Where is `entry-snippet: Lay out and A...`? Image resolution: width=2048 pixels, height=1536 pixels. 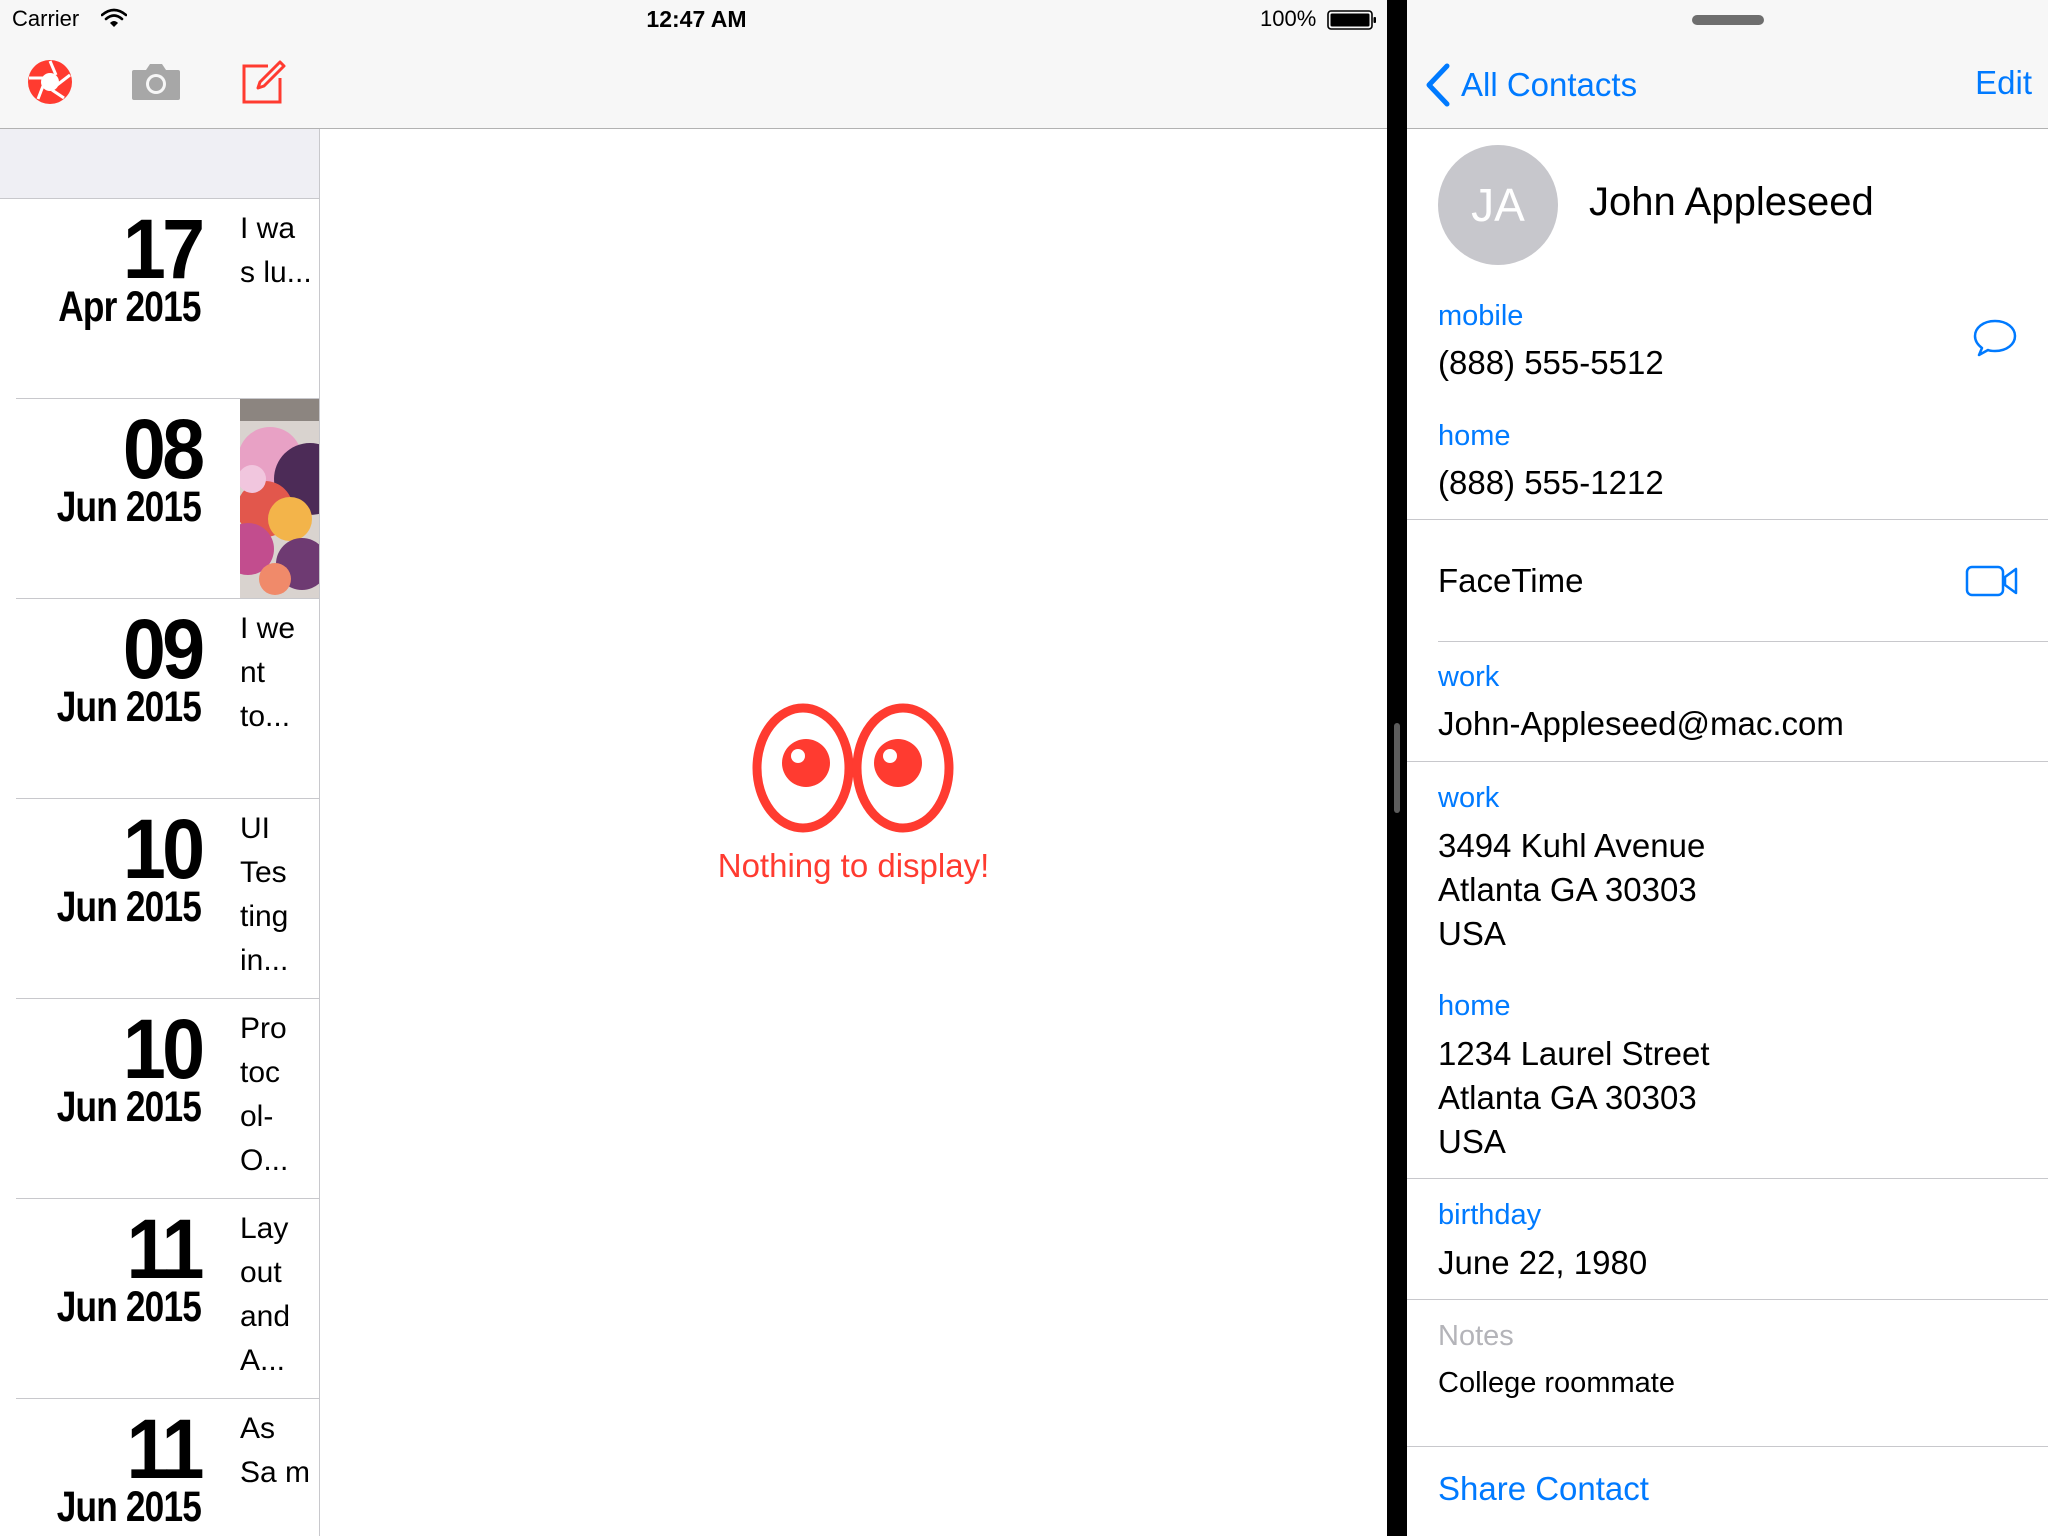
entry-snippet: Lay out and A... is located at coordinates (265, 1294).